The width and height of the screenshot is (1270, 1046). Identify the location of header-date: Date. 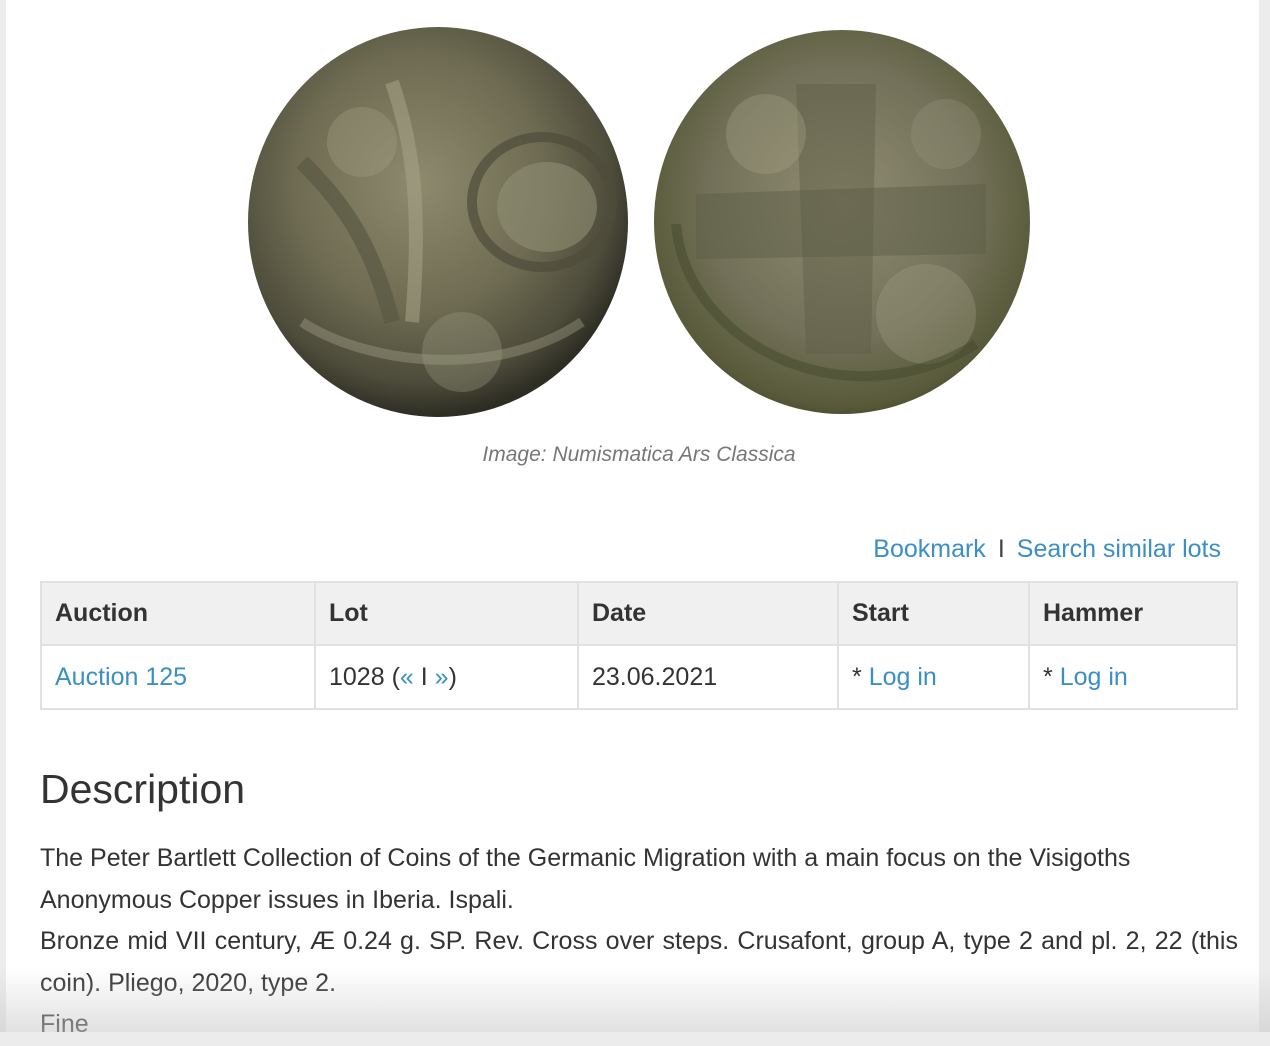
(708, 613).